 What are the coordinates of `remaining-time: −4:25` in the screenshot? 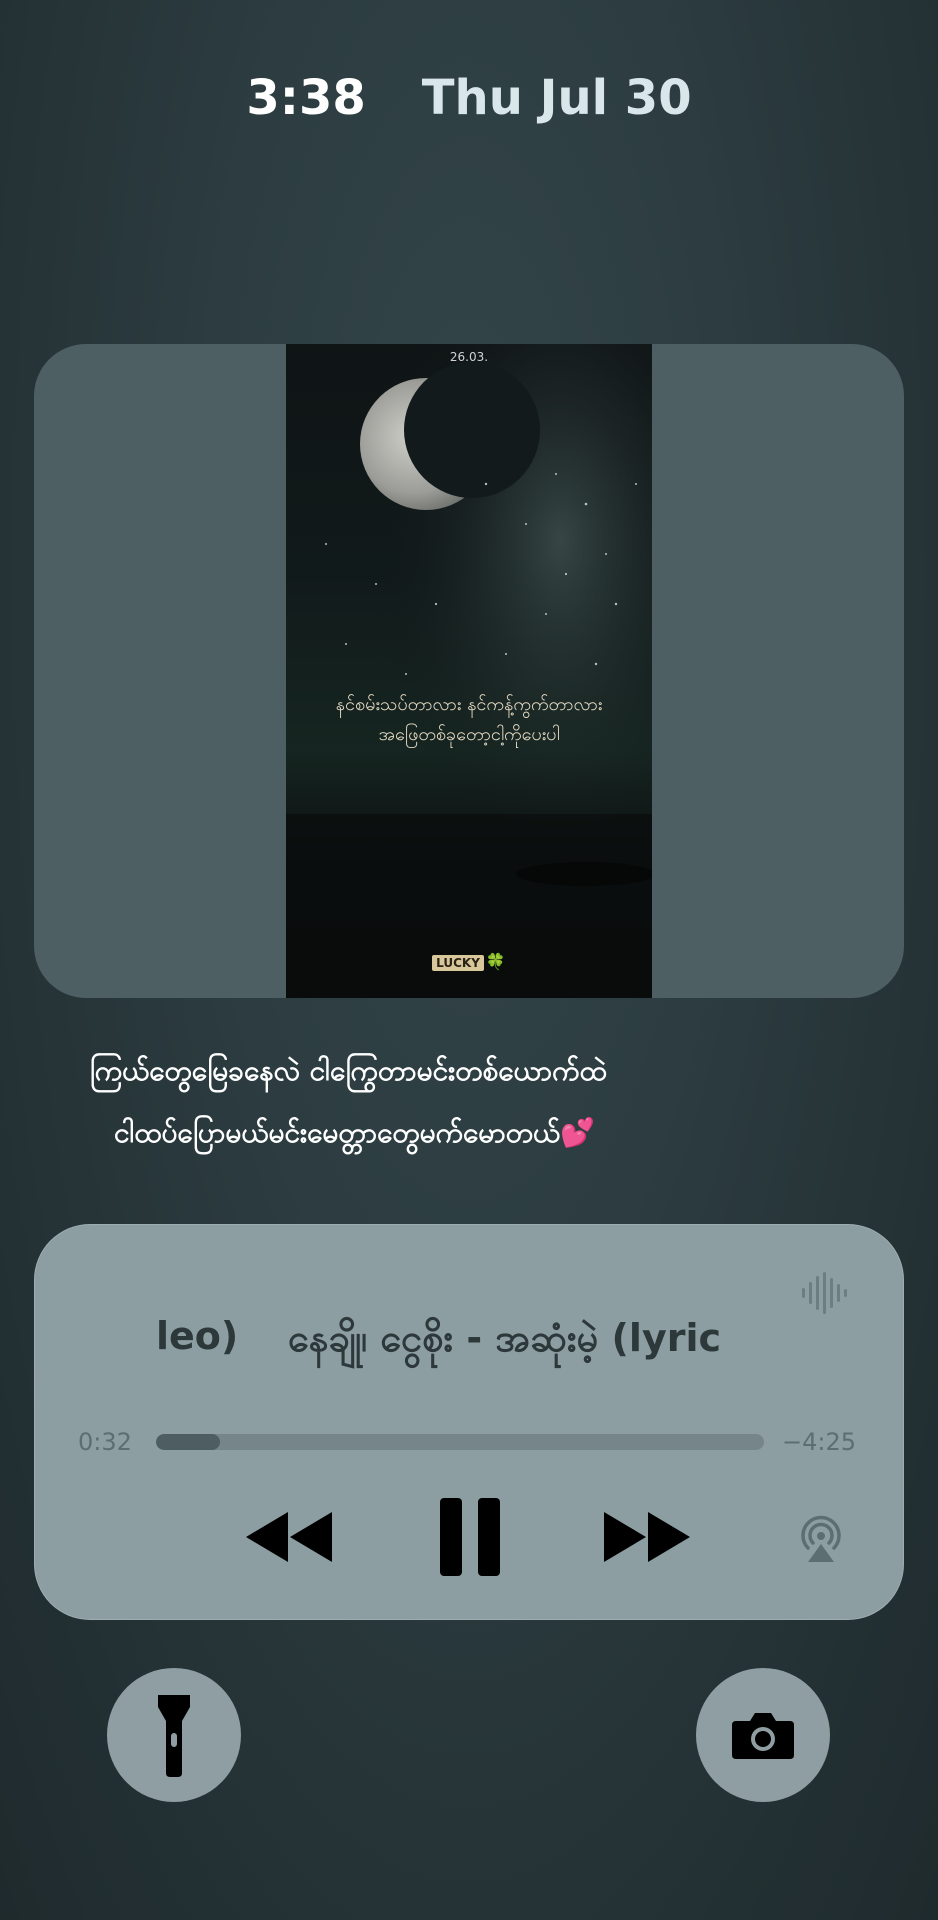 It's located at (819, 1442).